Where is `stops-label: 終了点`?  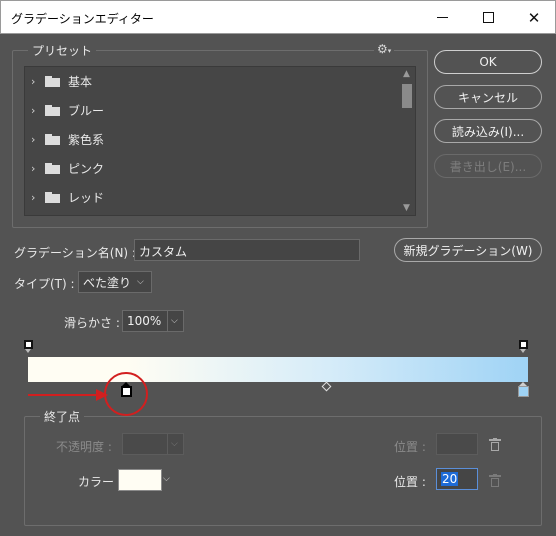
stops-label: 終了点 is located at coordinates (62, 416).